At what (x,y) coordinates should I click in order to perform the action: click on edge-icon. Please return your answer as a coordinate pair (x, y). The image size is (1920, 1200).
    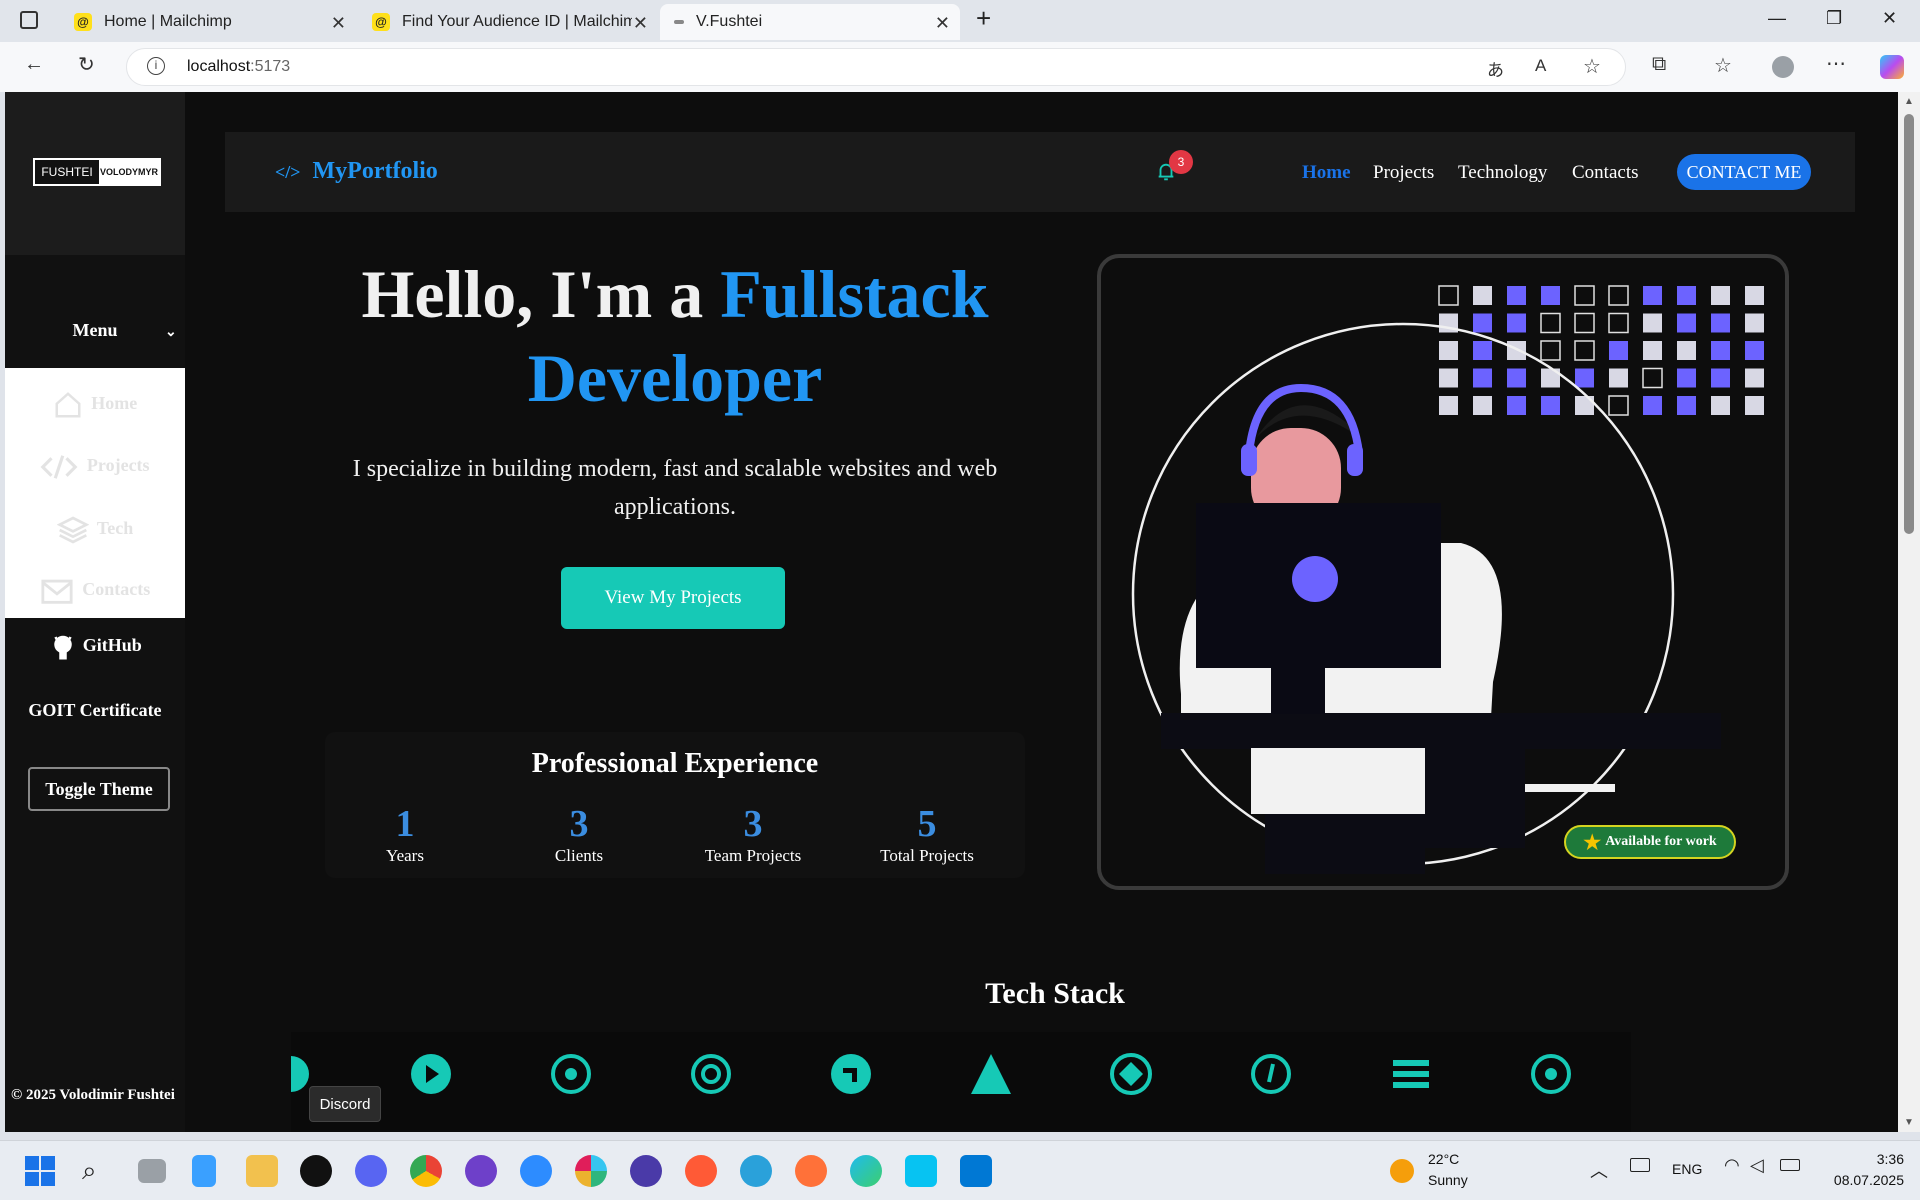
    Looking at the image, I should click on (866, 1171).